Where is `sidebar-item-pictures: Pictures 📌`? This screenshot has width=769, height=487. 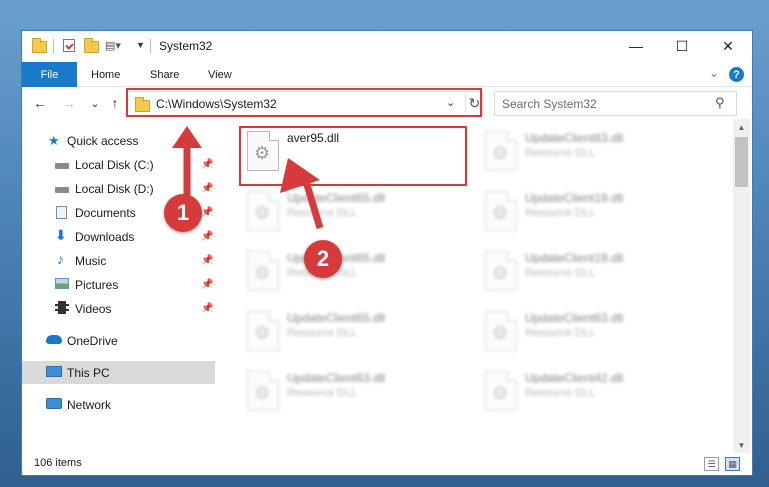
sidebar-item-pictures: Pictures 📌 is located at coordinates (118, 284).